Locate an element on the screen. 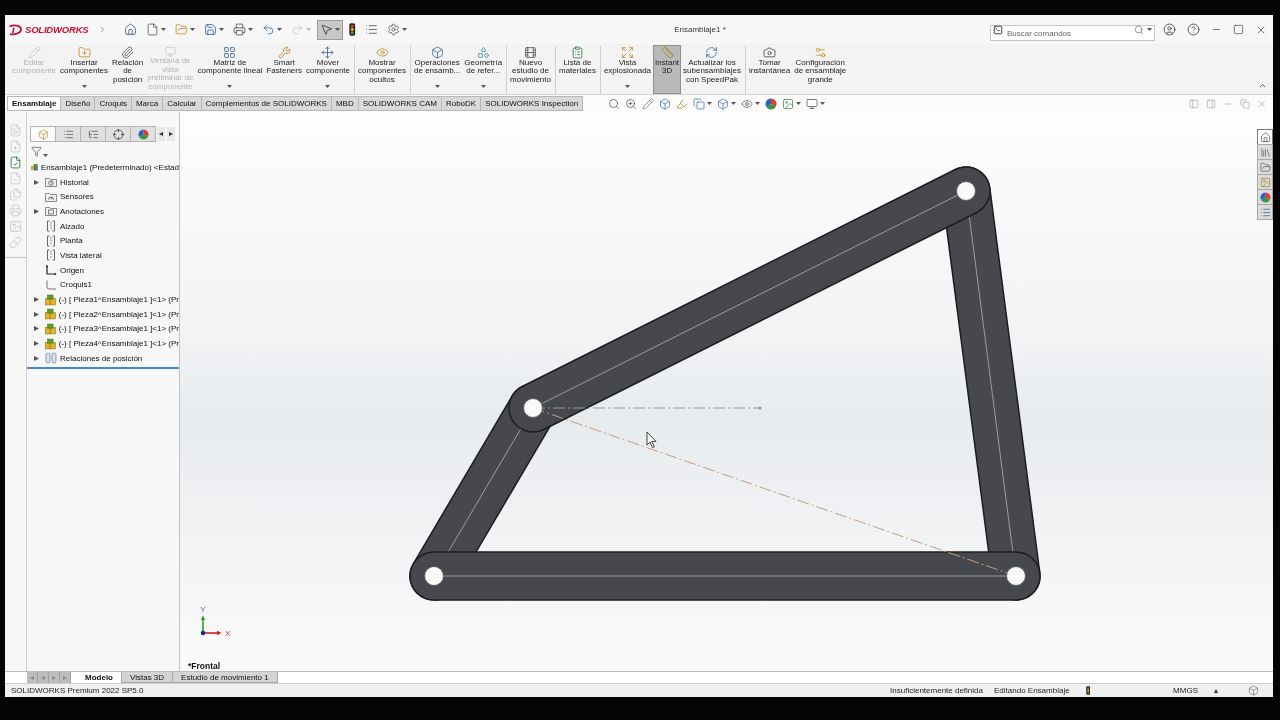  tree-item: Historial is located at coordinates (74, 182).